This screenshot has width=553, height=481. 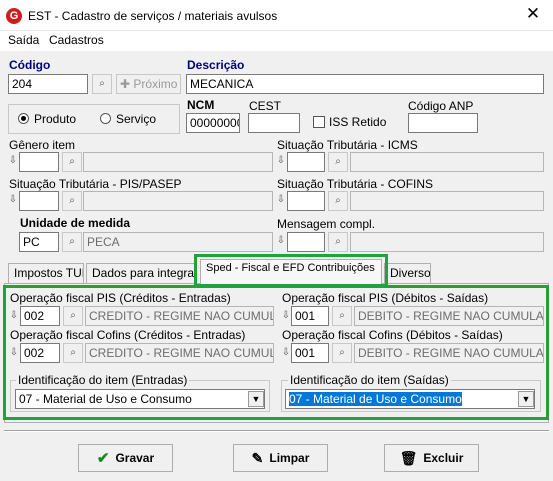 I want to click on unidade-code: PC, so click(x=39, y=242).